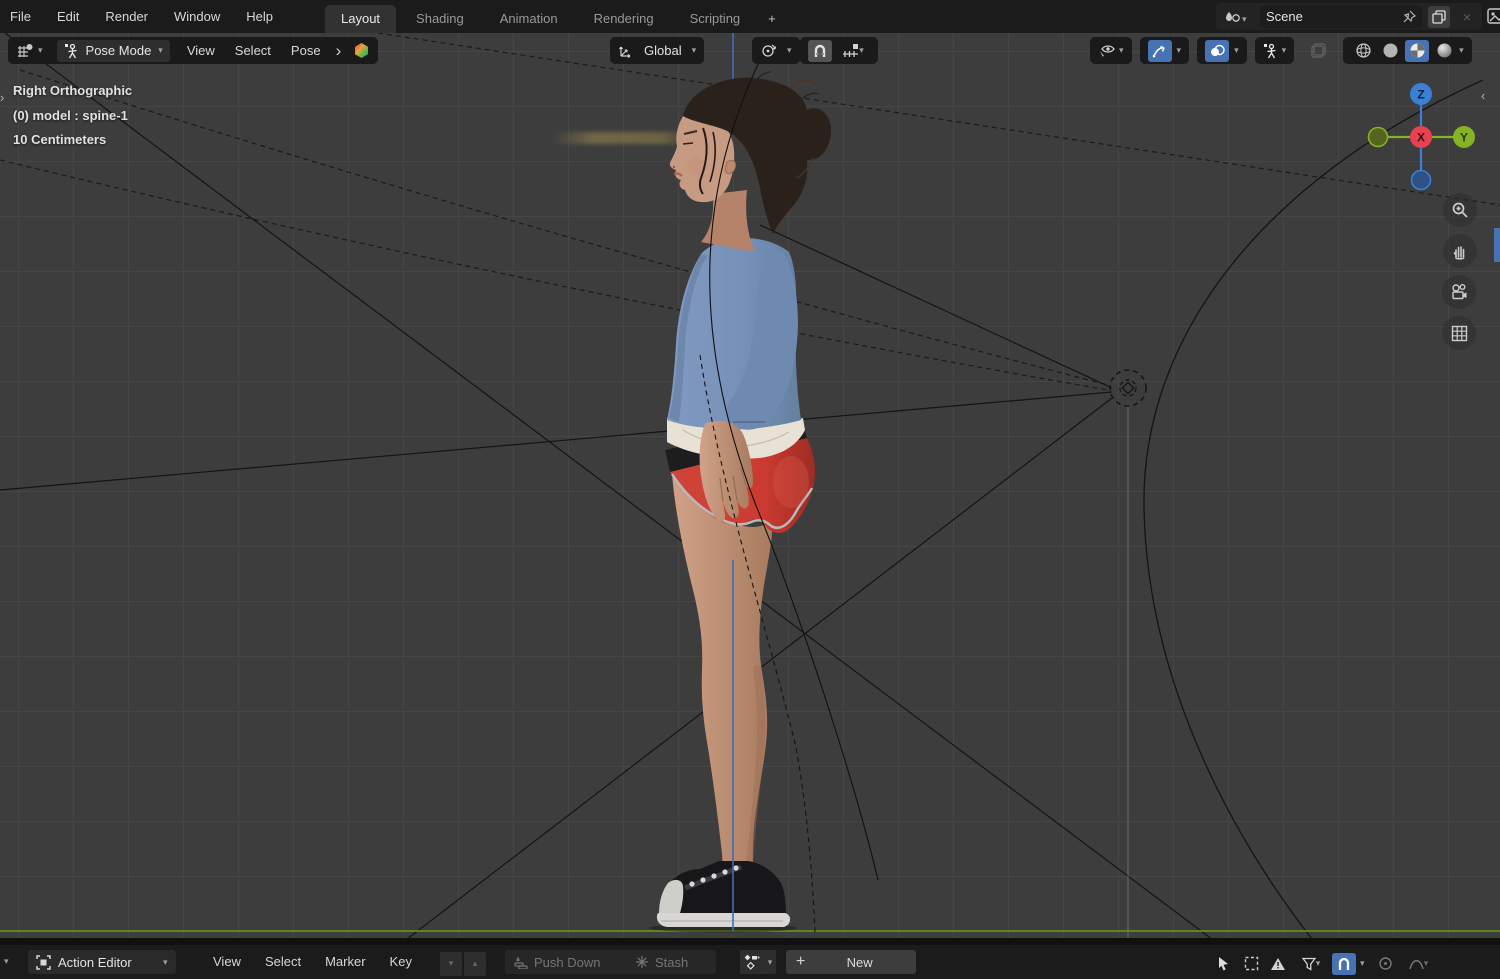 Image resolution: width=1500 pixels, height=979 pixels. What do you see at coordinates (758, 962) in the screenshot?
I see `keying-type-dropdown: ▾` at bounding box center [758, 962].